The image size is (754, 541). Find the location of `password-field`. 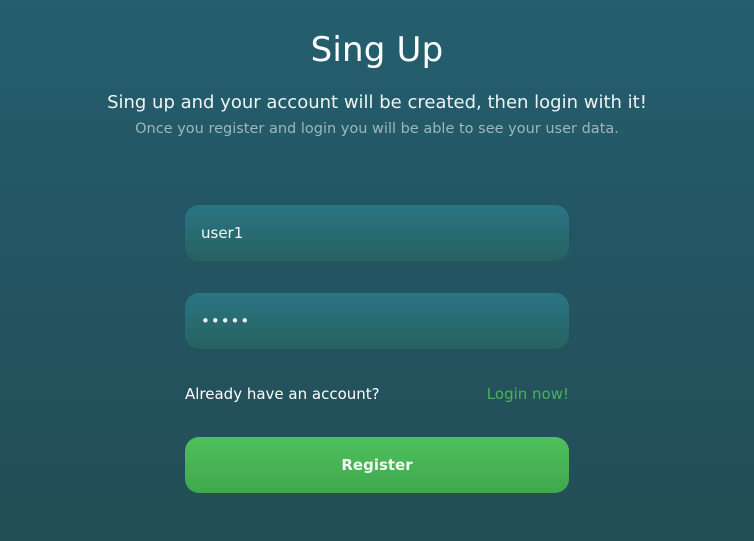

password-field is located at coordinates (377, 321).